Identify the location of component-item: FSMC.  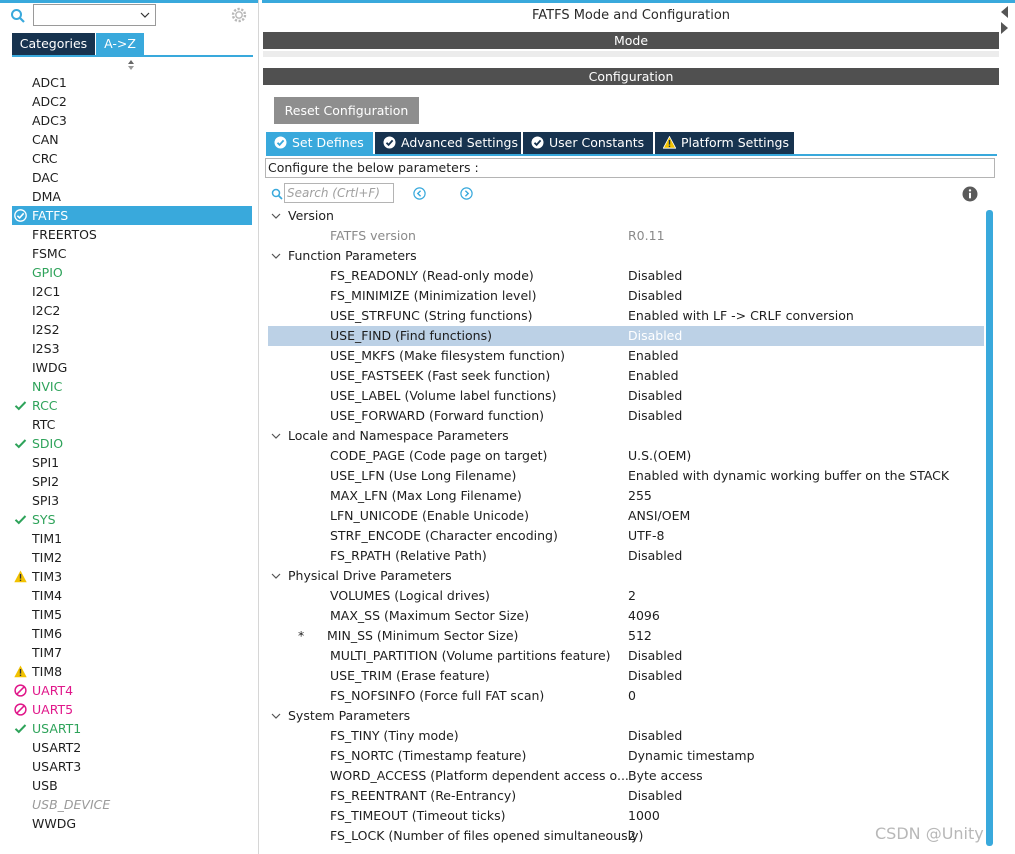
(132, 253).